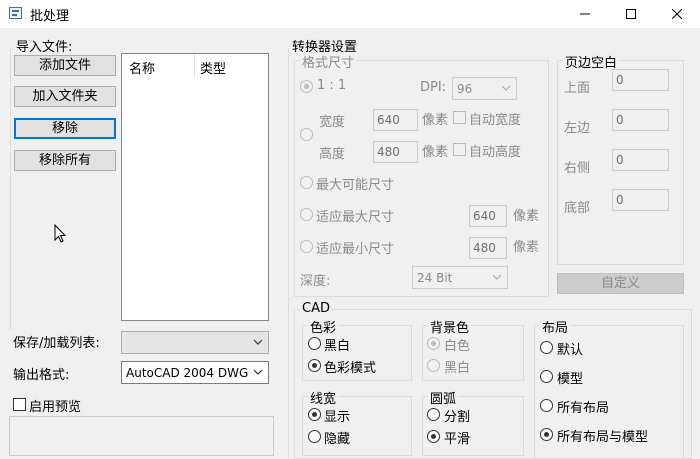  Describe the element at coordinates (60, 233) in the screenshot. I see `mouse-cursor-icon` at that location.